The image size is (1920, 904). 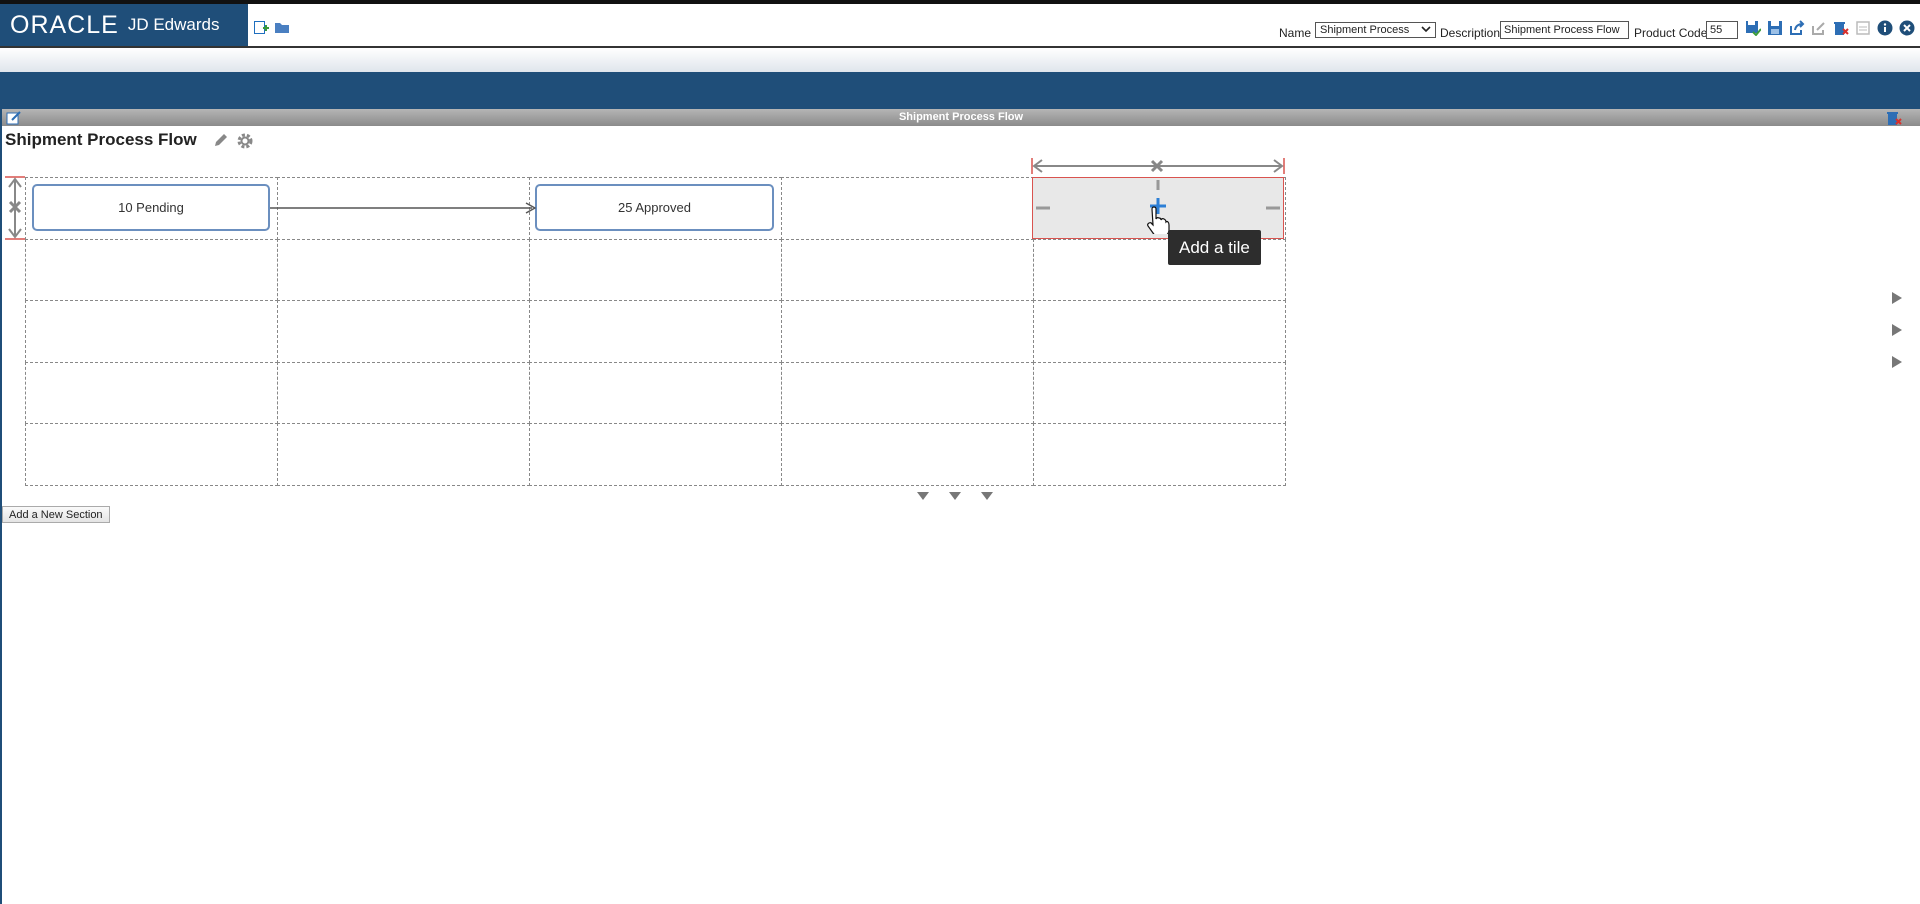 What do you see at coordinates (960, 90) in the screenshot?
I see `navigation-band` at bounding box center [960, 90].